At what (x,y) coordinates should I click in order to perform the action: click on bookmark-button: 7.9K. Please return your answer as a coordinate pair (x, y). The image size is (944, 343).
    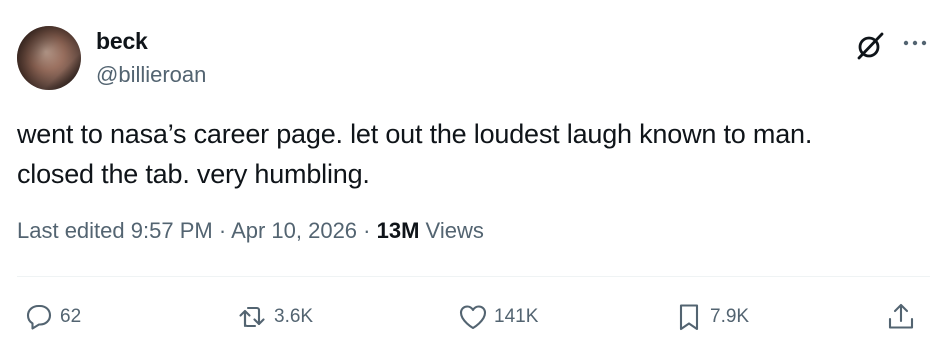
    Looking at the image, I should click on (710, 317).